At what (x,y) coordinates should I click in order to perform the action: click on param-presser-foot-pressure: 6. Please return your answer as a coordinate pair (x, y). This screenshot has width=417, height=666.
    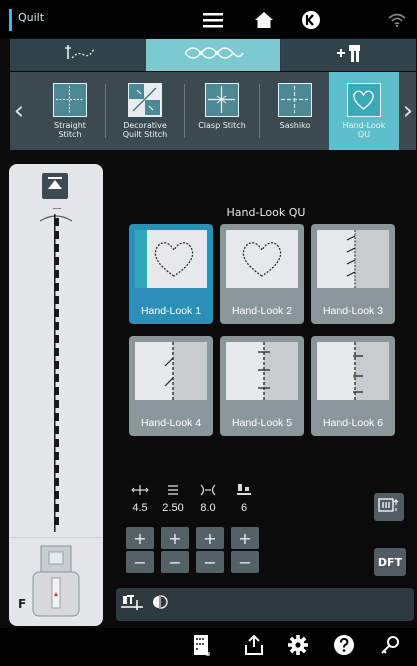
    Looking at the image, I should click on (244, 499).